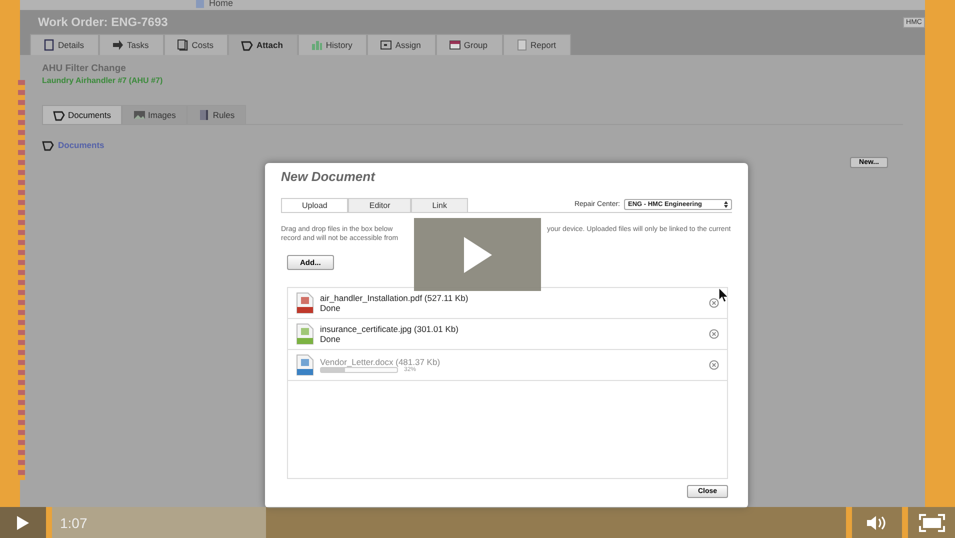 This screenshot has height=538, width=955. What do you see at coordinates (139, 115) in the screenshot?
I see `image-icon` at bounding box center [139, 115].